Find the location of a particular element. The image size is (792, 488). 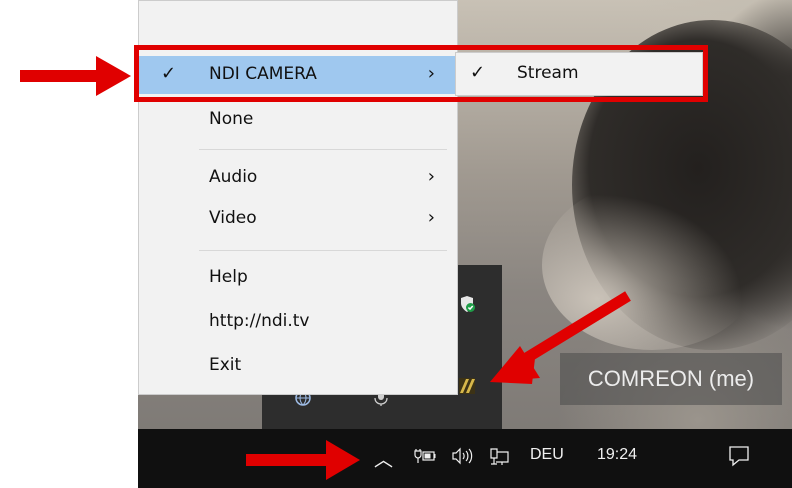

taskbar: ︿ DEU 19:24 is located at coordinates (465, 458).